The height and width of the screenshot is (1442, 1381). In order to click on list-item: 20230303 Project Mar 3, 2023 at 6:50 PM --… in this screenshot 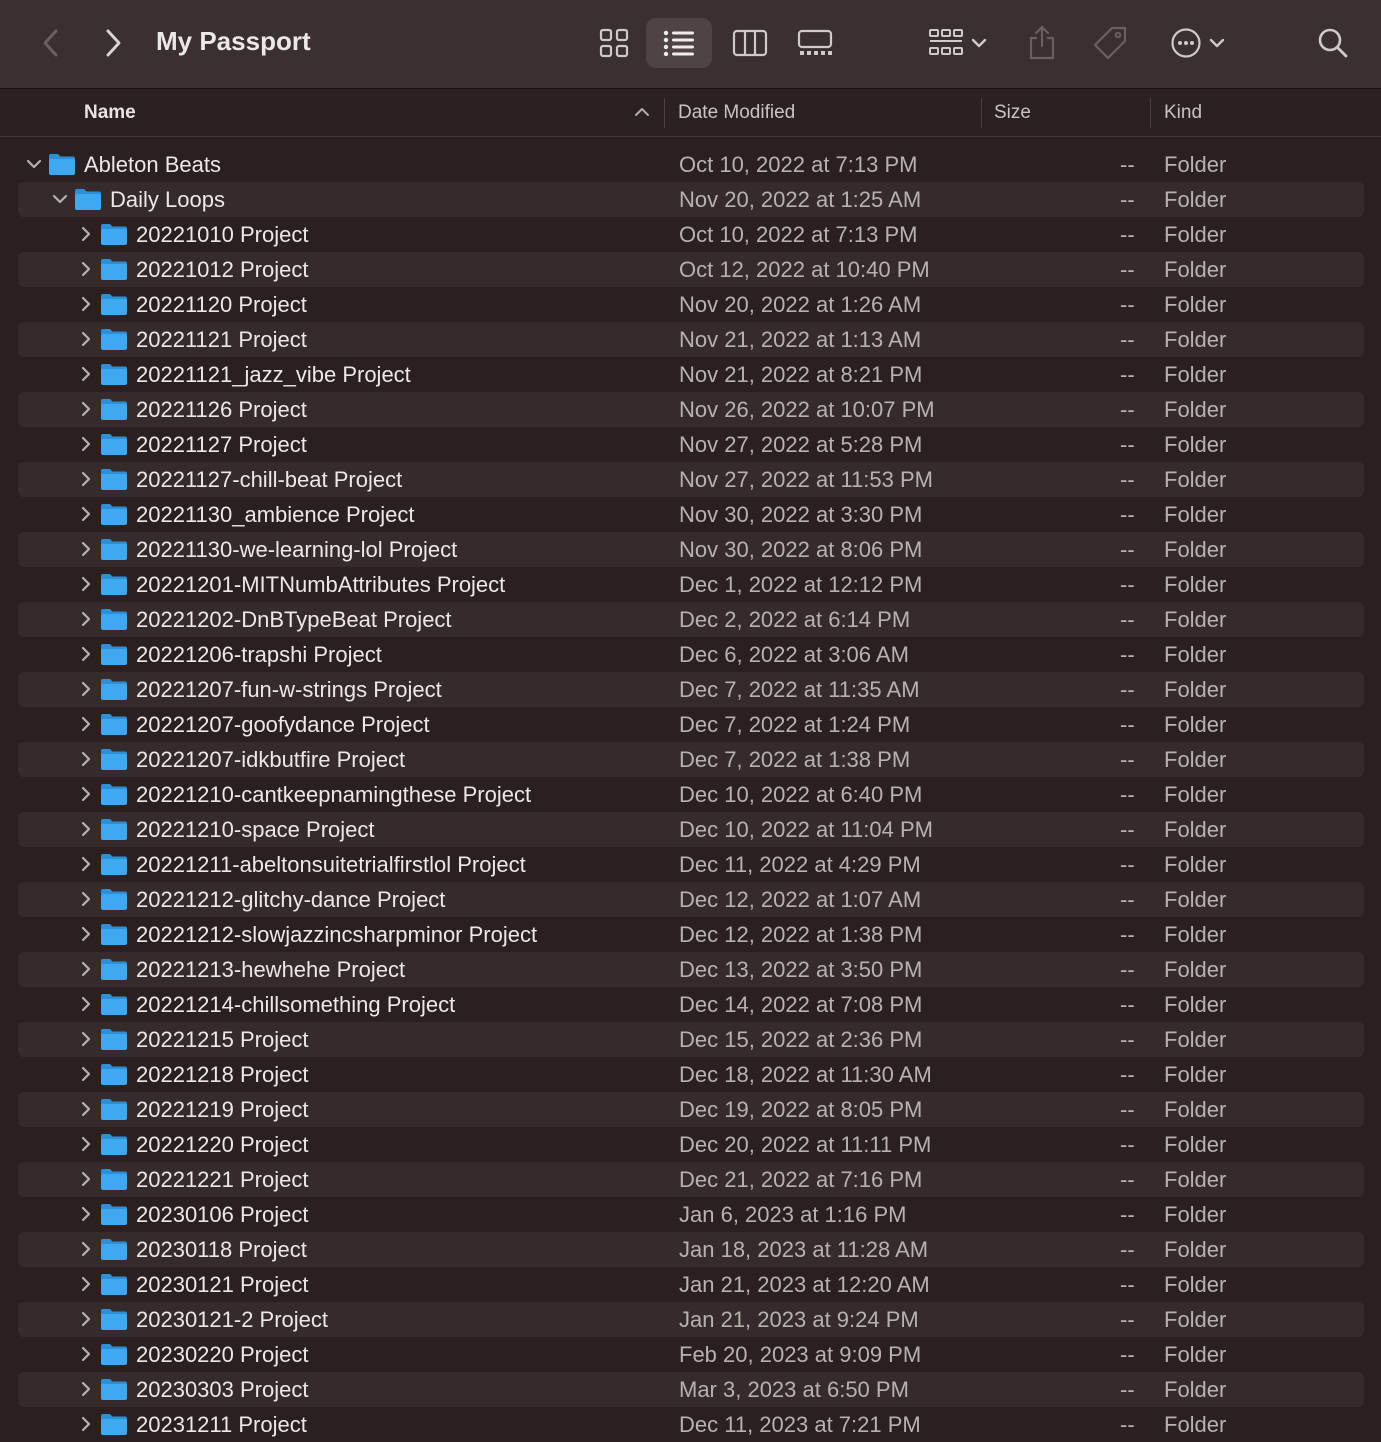, I will do `click(691, 1389)`.